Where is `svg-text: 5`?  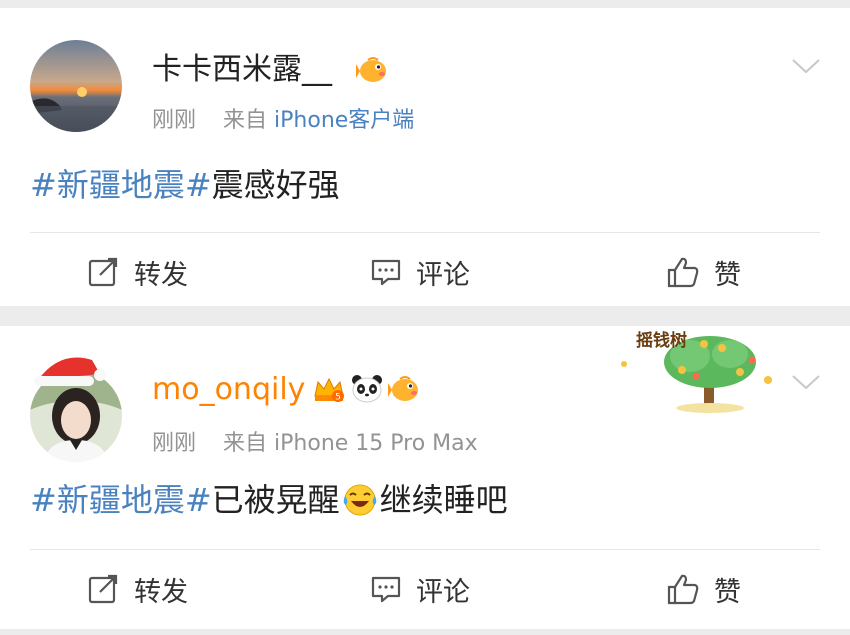 svg-text: 5 is located at coordinates (338, 398).